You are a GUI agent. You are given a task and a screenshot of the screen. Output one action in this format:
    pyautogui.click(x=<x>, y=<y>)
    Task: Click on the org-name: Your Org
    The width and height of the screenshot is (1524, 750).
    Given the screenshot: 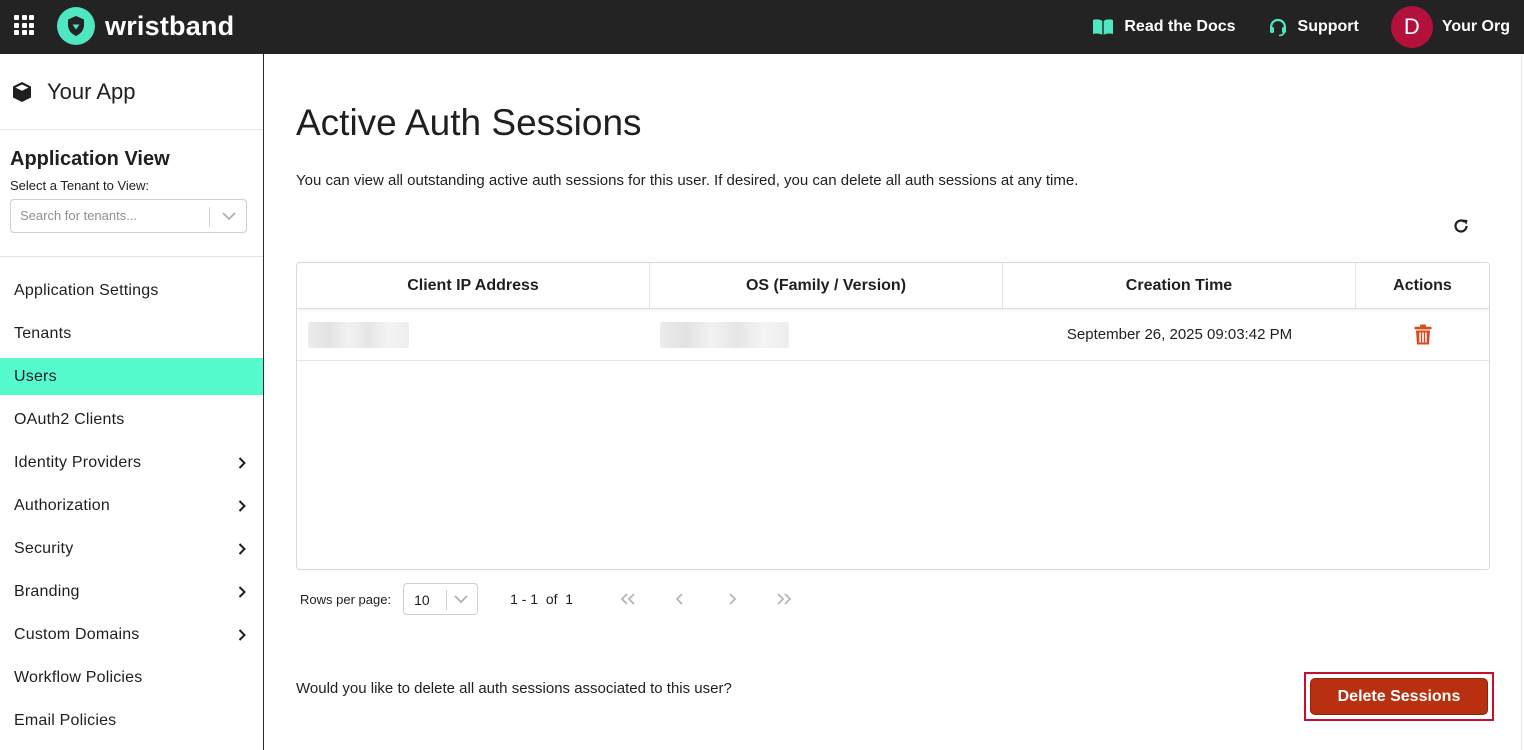 What is the action you would take?
    pyautogui.click(x=1476, y=27)
    